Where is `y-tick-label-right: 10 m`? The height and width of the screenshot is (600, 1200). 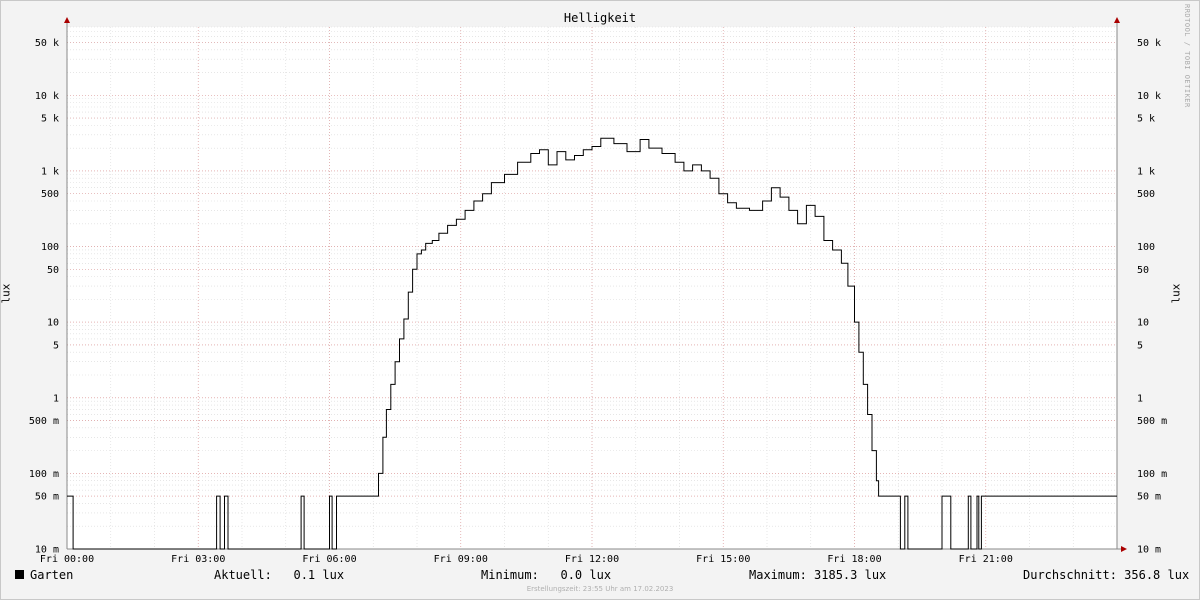
y-tick-label-right: 10 m is located at coordinates (1149, 550).